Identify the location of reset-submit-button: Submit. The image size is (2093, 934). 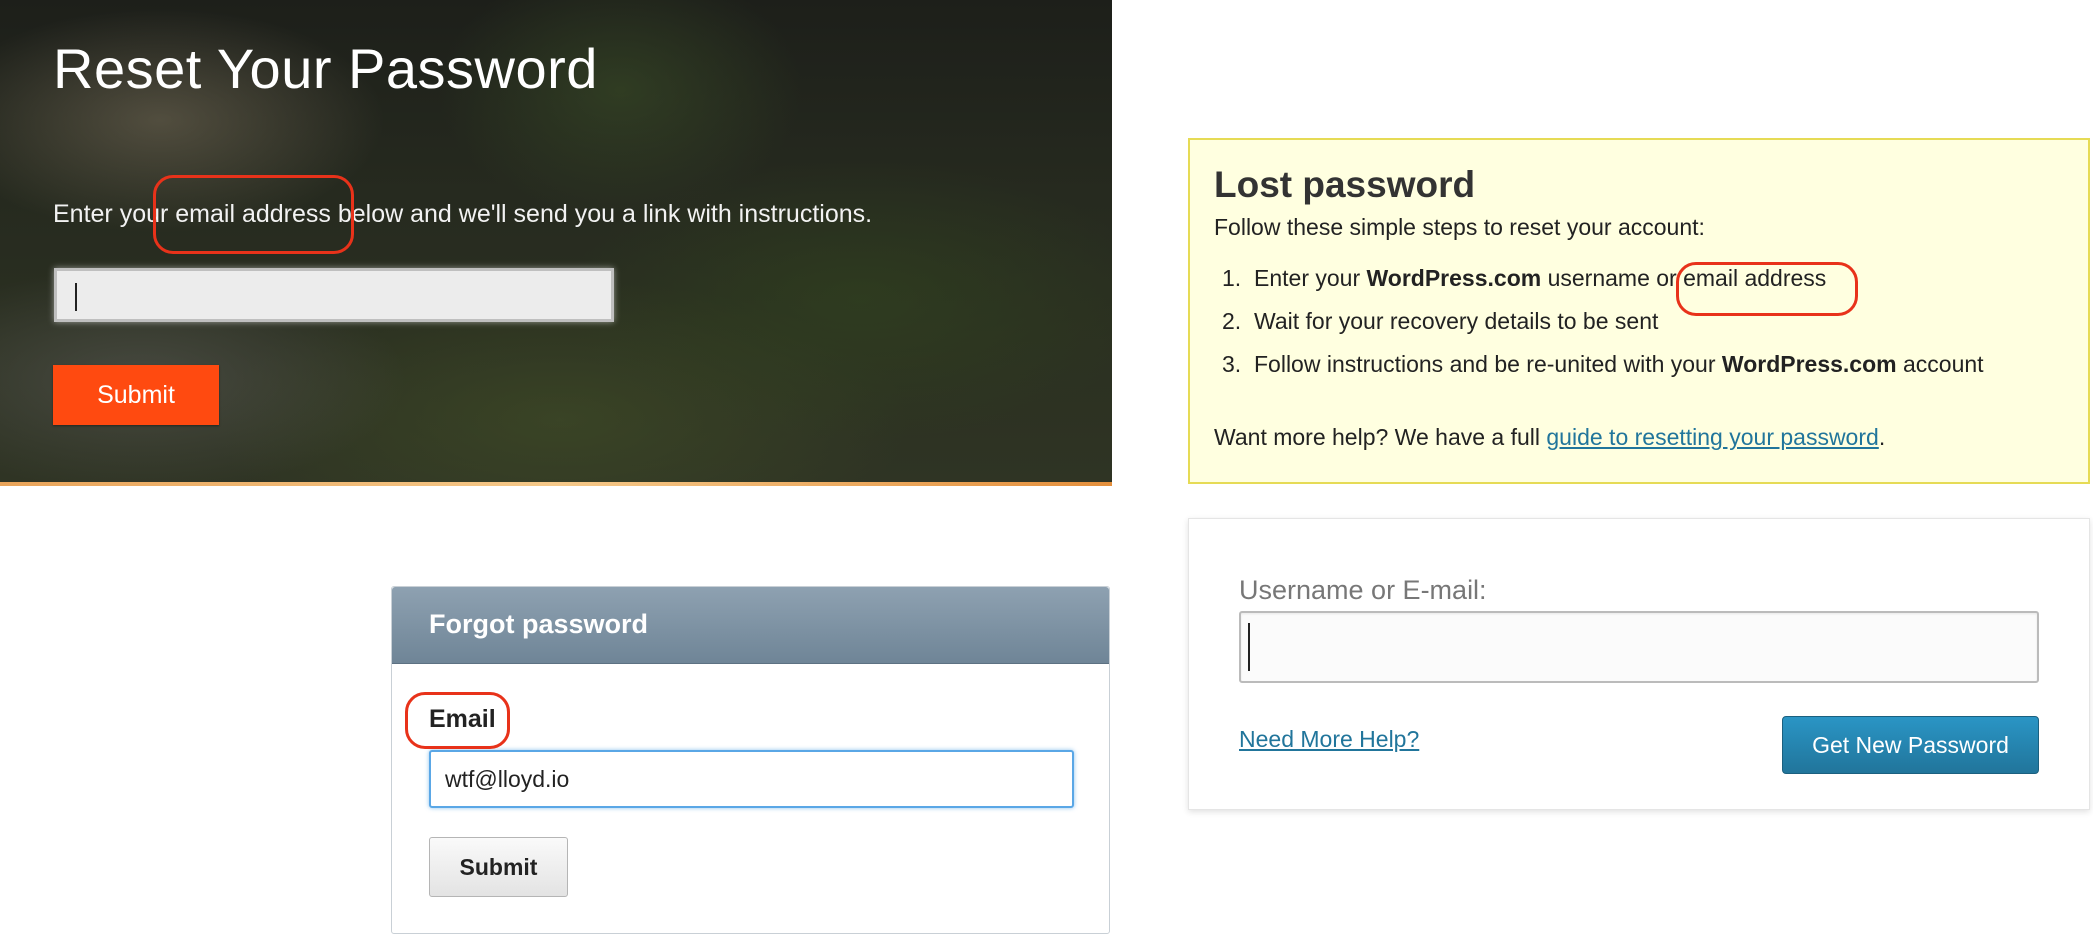
(136, 395).